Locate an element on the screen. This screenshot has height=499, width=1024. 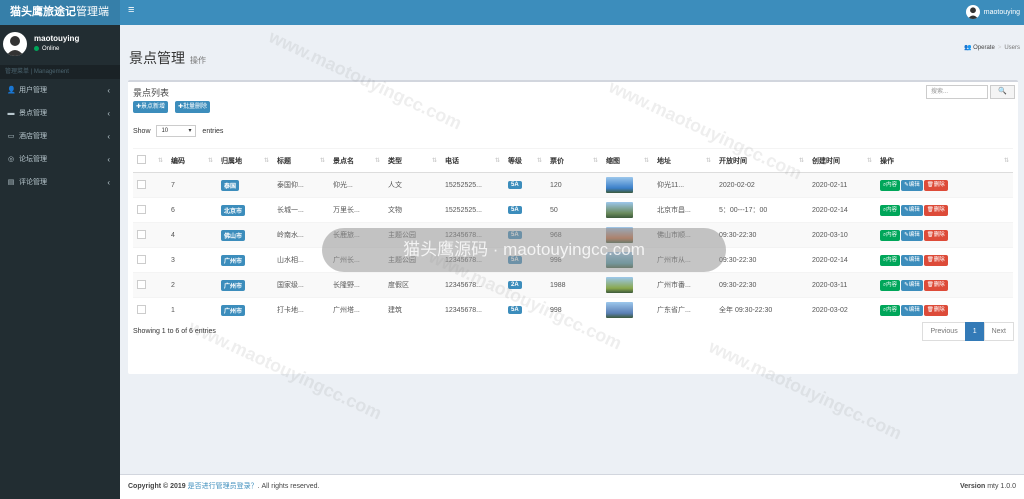
admin-login-link: 是否进行管理员登录？ is located at coordinates (223, 486).